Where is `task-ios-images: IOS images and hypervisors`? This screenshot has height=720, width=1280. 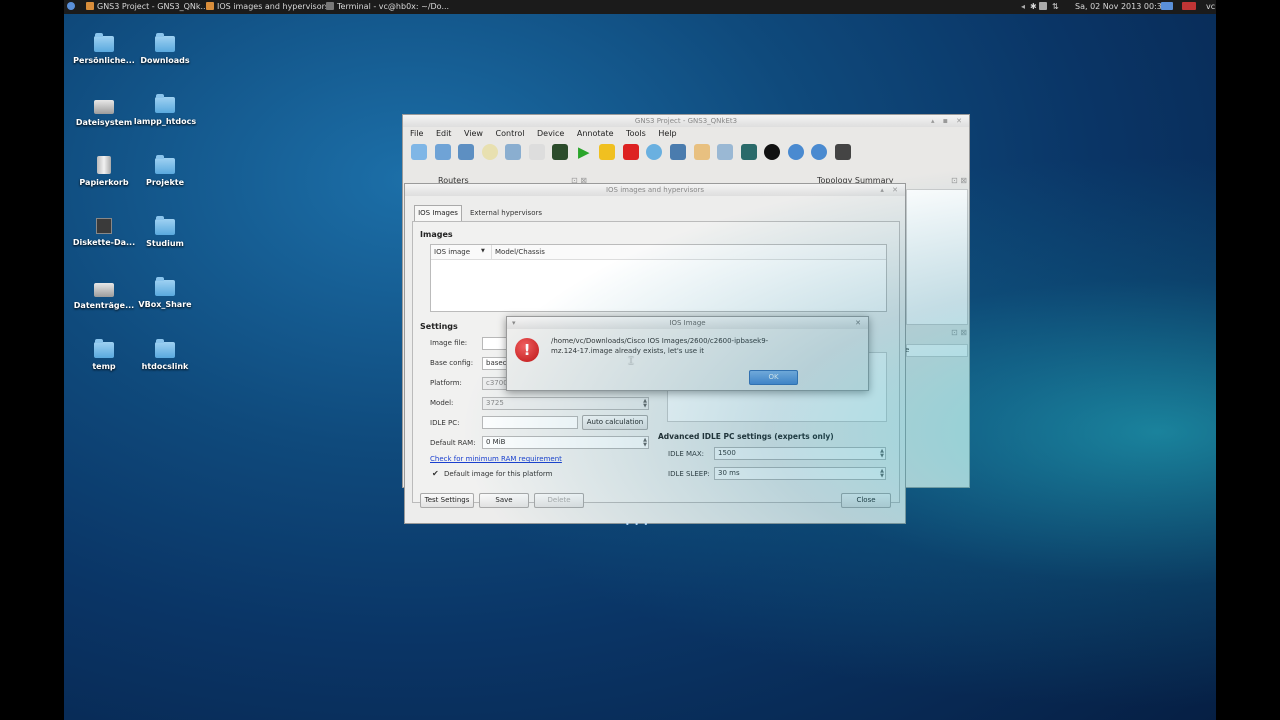
task-ios-images: IOS images and hypervisors is located at coordinates (267, 7).